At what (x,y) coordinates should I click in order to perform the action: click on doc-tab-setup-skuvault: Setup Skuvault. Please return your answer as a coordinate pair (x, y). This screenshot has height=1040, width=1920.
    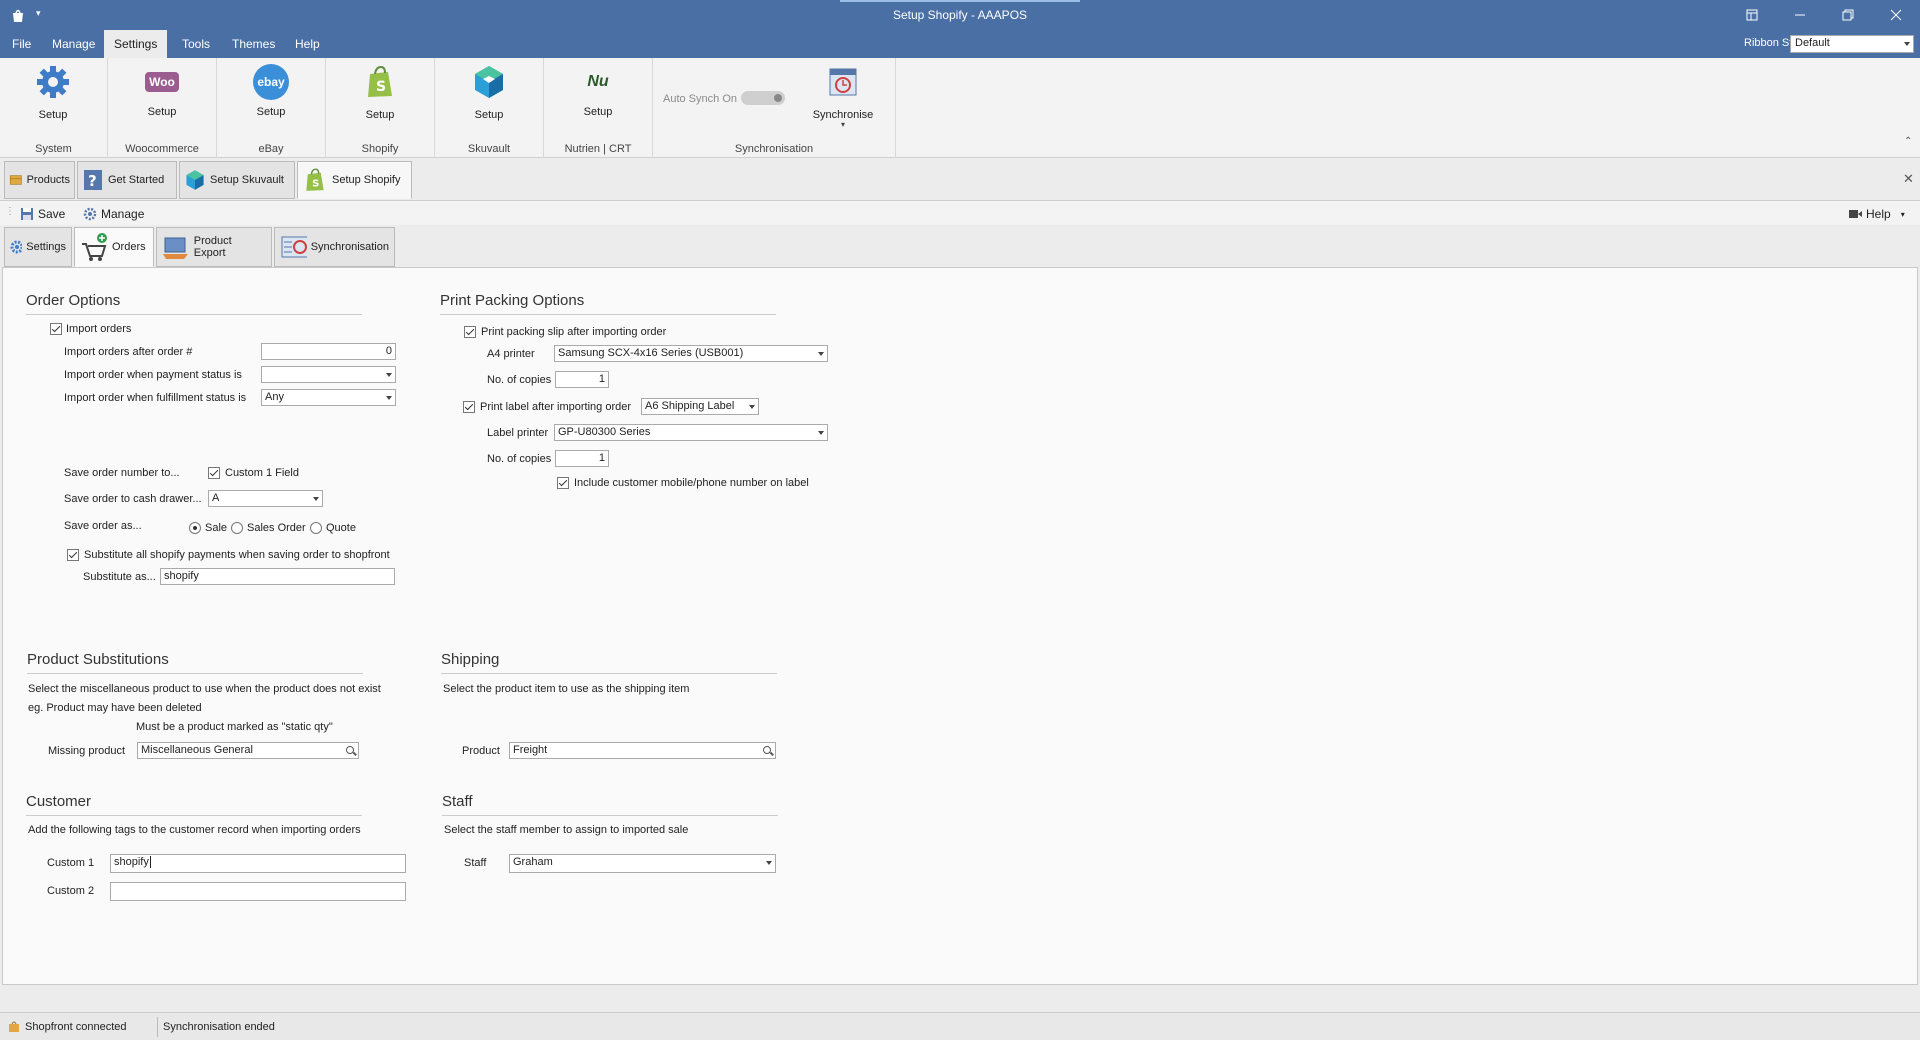
    Looking at the image, I should click on (237, 180).